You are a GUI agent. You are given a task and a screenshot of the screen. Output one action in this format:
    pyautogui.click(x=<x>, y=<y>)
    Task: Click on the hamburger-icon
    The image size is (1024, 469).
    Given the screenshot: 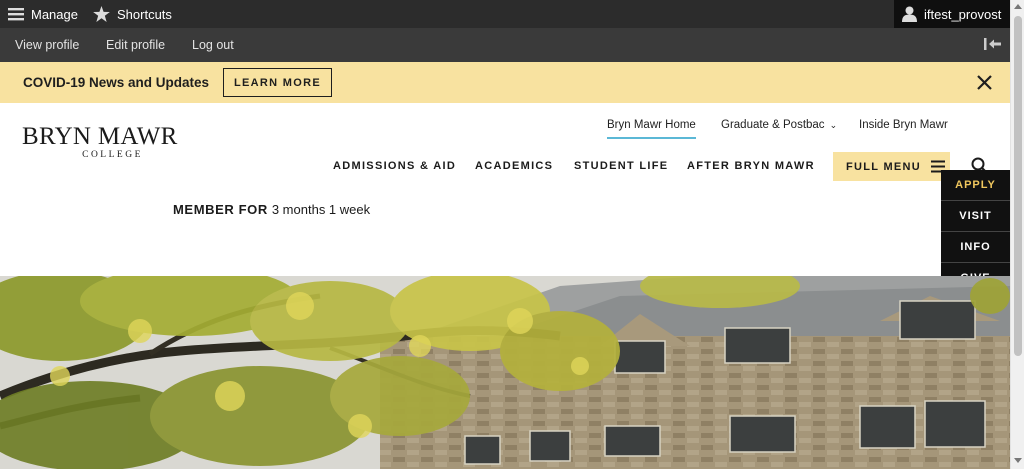 What is the action you would take?
    pyautogui.click(x=16, y=14)
    